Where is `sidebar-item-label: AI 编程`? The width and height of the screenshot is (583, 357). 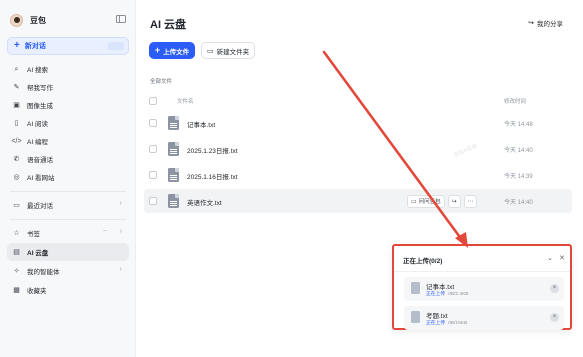
sidebar-item-label: AI 编程 is located at coordinates (37, 142).